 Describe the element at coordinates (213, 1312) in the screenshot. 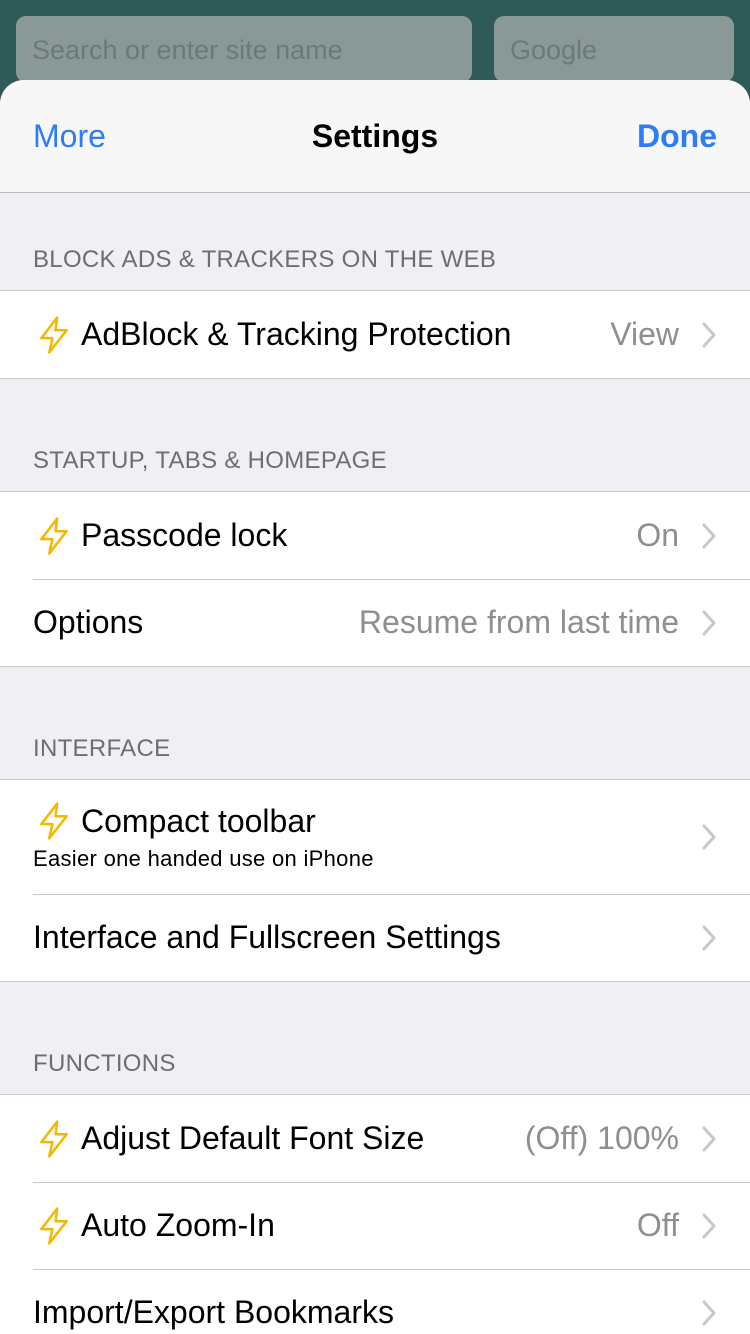

I see `row-label: Import/Export Bookmarks` at that location.